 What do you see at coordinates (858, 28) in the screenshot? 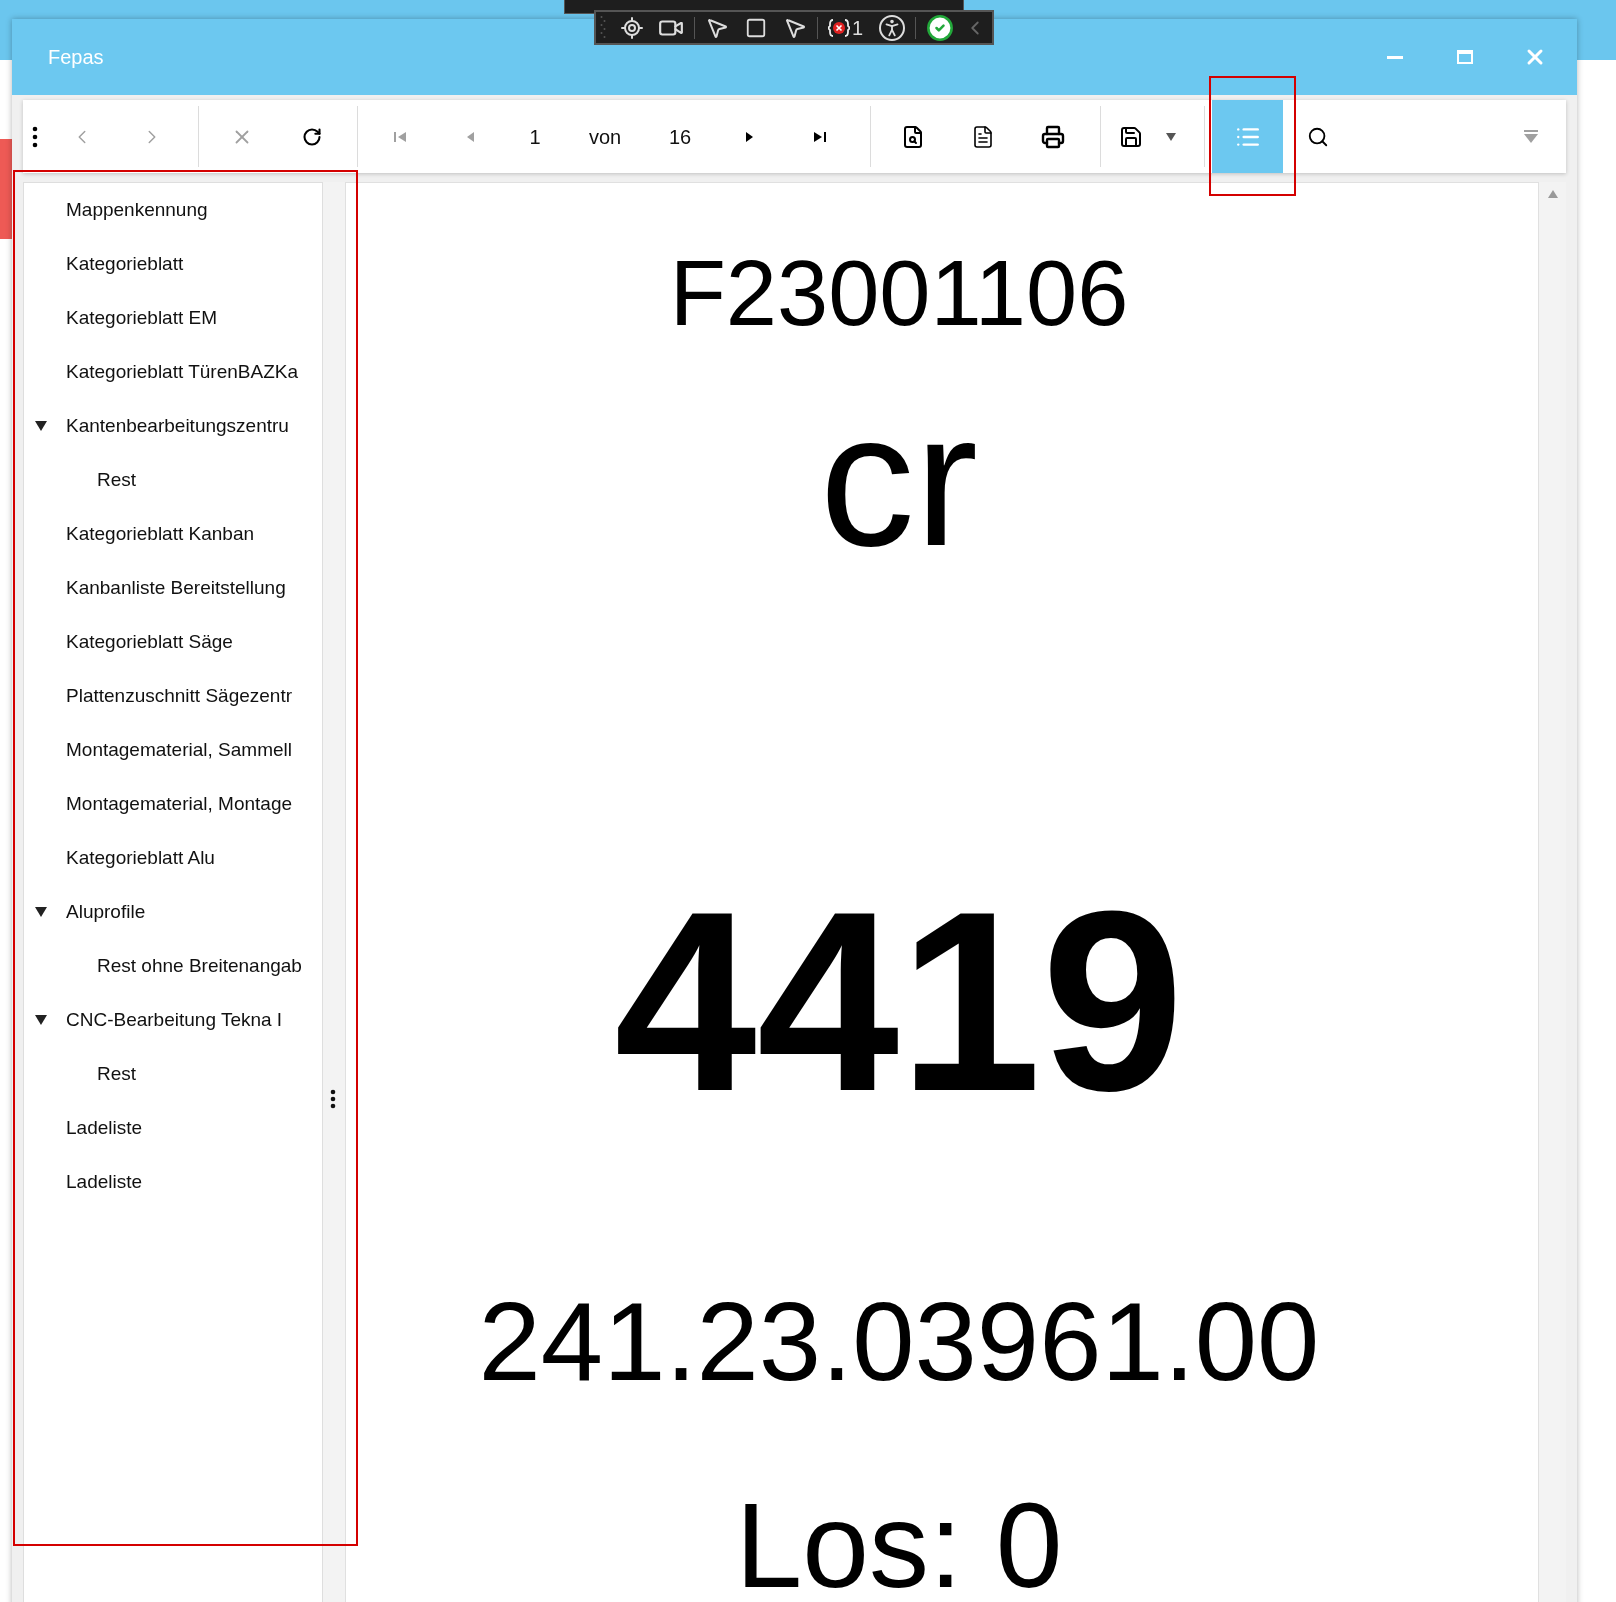
I see `error-count: 1` at bounding box center [858, 28].